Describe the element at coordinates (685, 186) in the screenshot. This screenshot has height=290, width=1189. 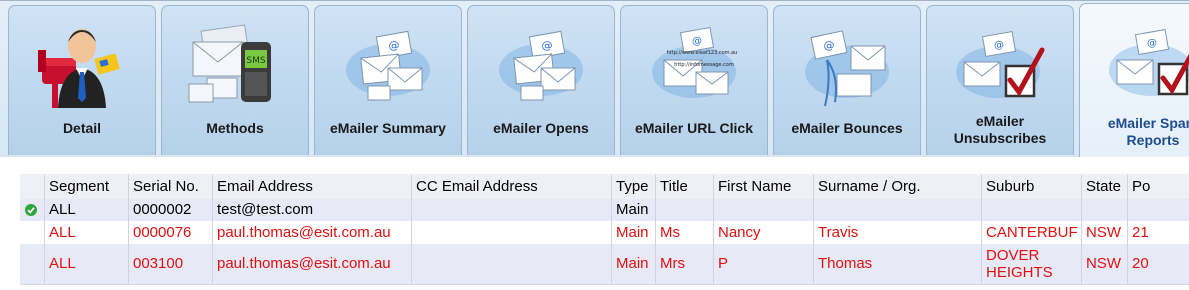
I see `col-header-title: Title` at that location.